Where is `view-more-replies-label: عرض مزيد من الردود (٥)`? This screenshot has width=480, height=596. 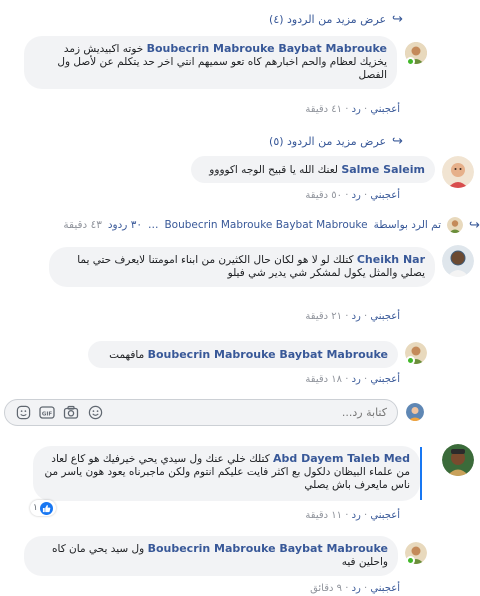 view-more-replies-label: عرض مزيد من الردود (٥) is located at coordinates (328, 141).